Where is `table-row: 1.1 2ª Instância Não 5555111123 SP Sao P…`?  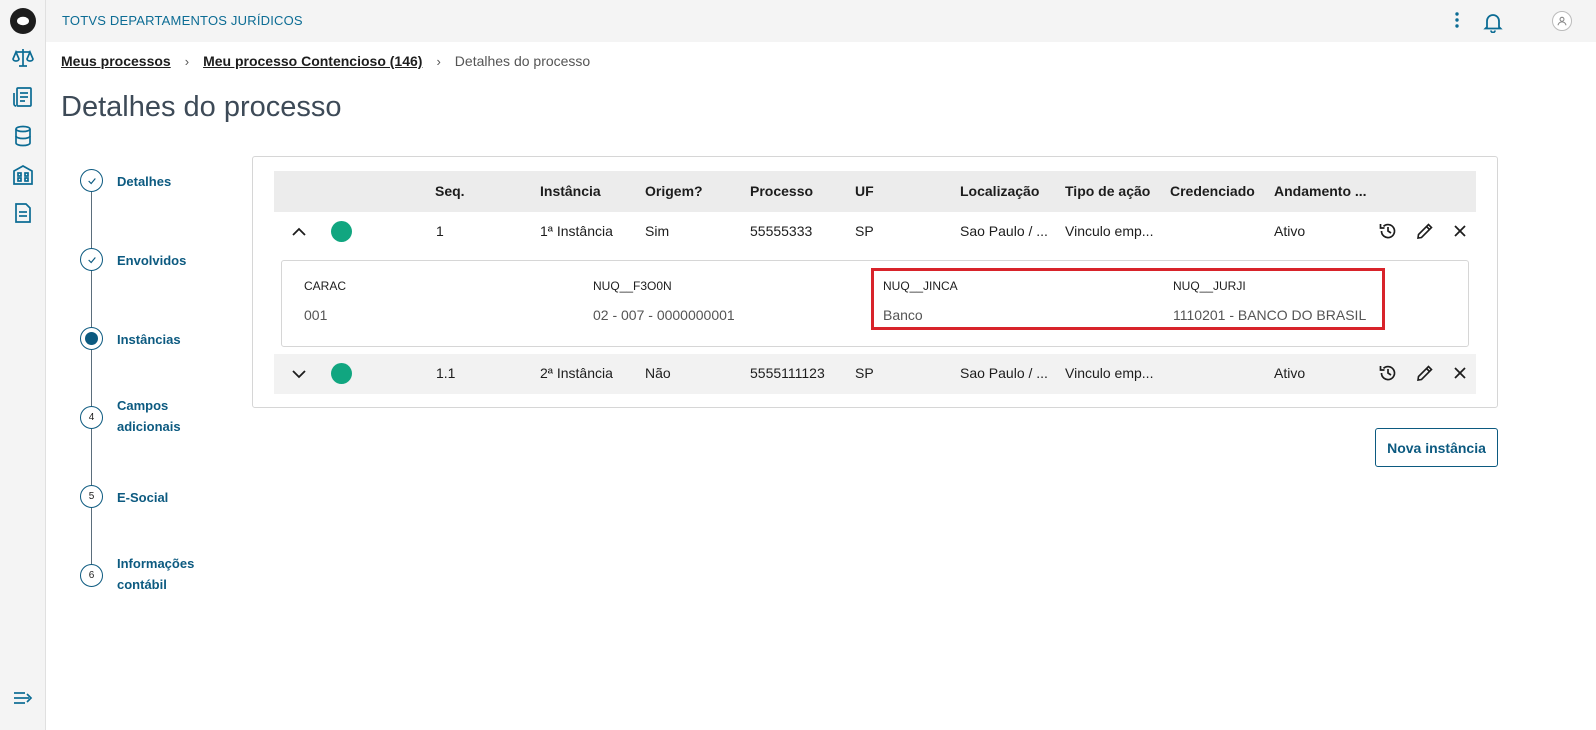 table-row: 1.1 2ª Instância Não 5555111123 SP Sao P… is located at coordinates (875, 374).